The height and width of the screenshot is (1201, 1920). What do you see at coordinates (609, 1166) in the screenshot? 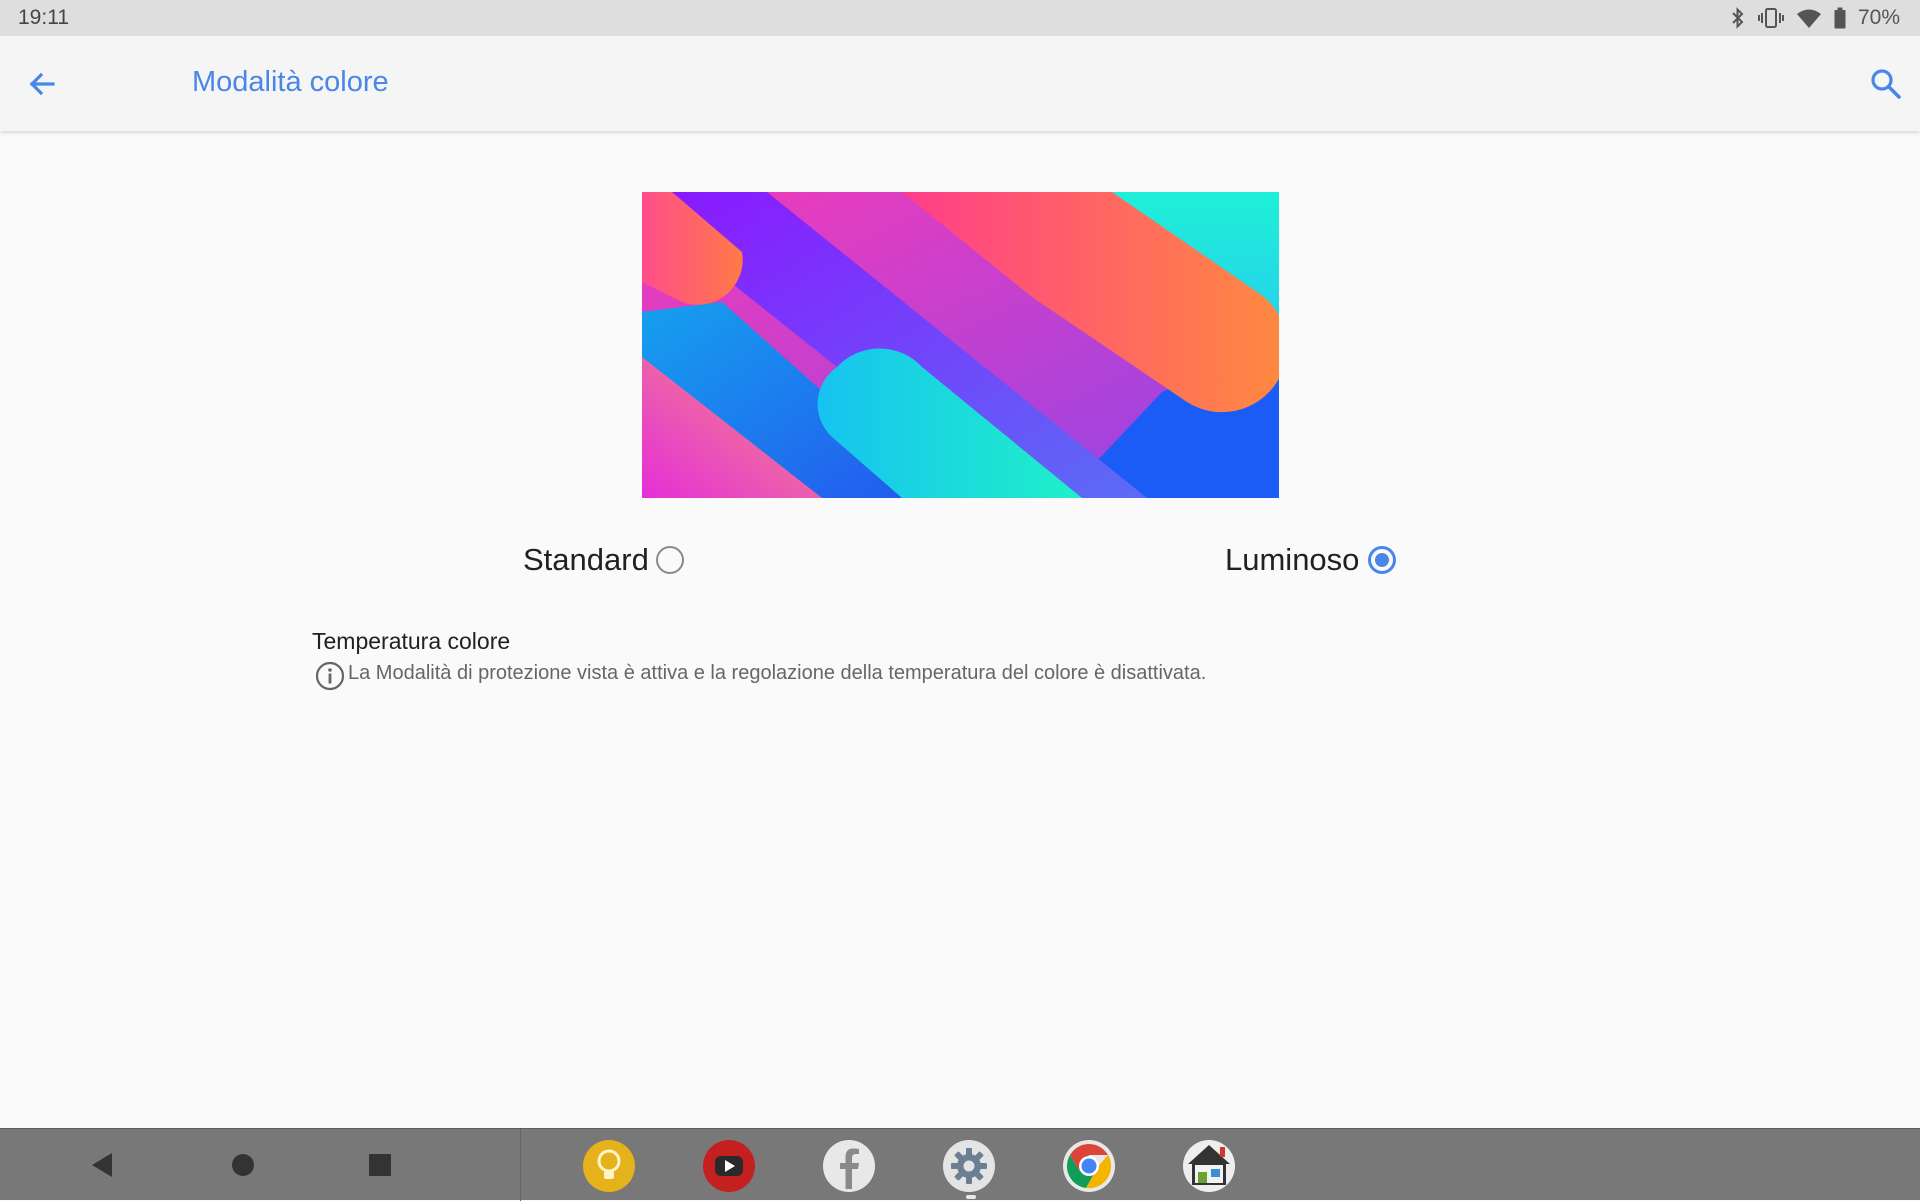
I see `lightbulb-app-icon` at bounding box center [609, 1166].